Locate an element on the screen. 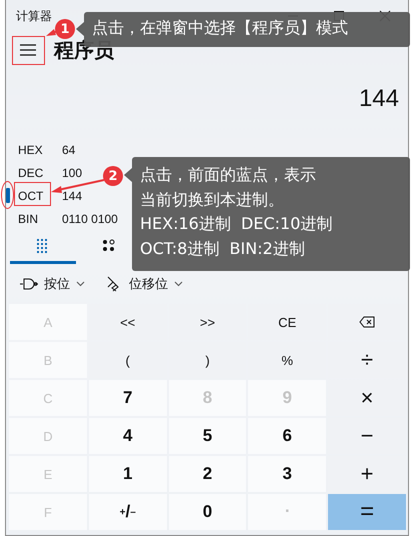 Image resolution: width=415 pixels, height=536 pixels. radix-value: 64 is located at coordinates (69, 149).